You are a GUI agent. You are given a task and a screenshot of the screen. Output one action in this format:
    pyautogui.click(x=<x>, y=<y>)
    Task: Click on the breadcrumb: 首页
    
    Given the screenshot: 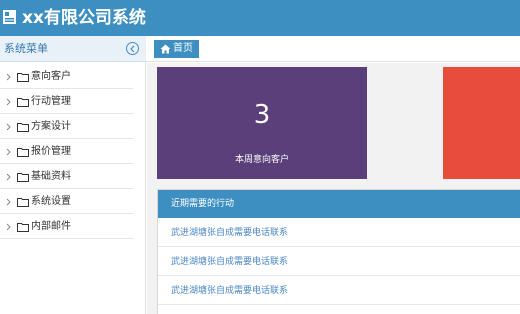 What is the action you would take?
    pyautogui.click(x=333, y=49)
    